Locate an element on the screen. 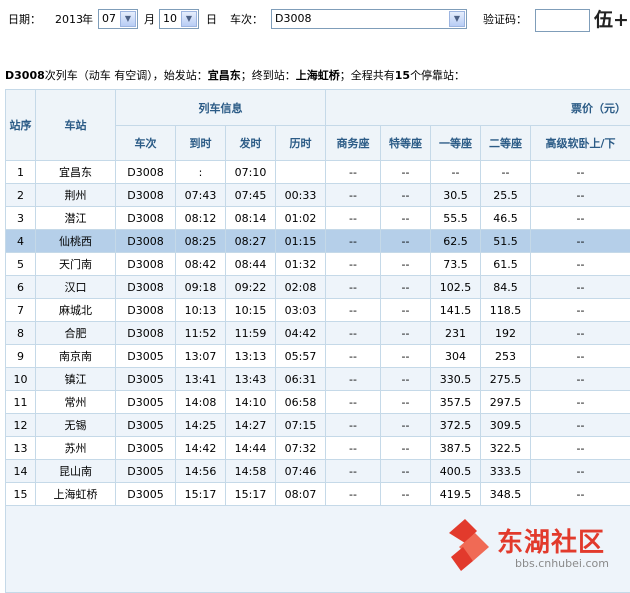 The width and height of the screenshot is (630, 593). cell-arrive: 09:18 is located at coordinates (201, 287).